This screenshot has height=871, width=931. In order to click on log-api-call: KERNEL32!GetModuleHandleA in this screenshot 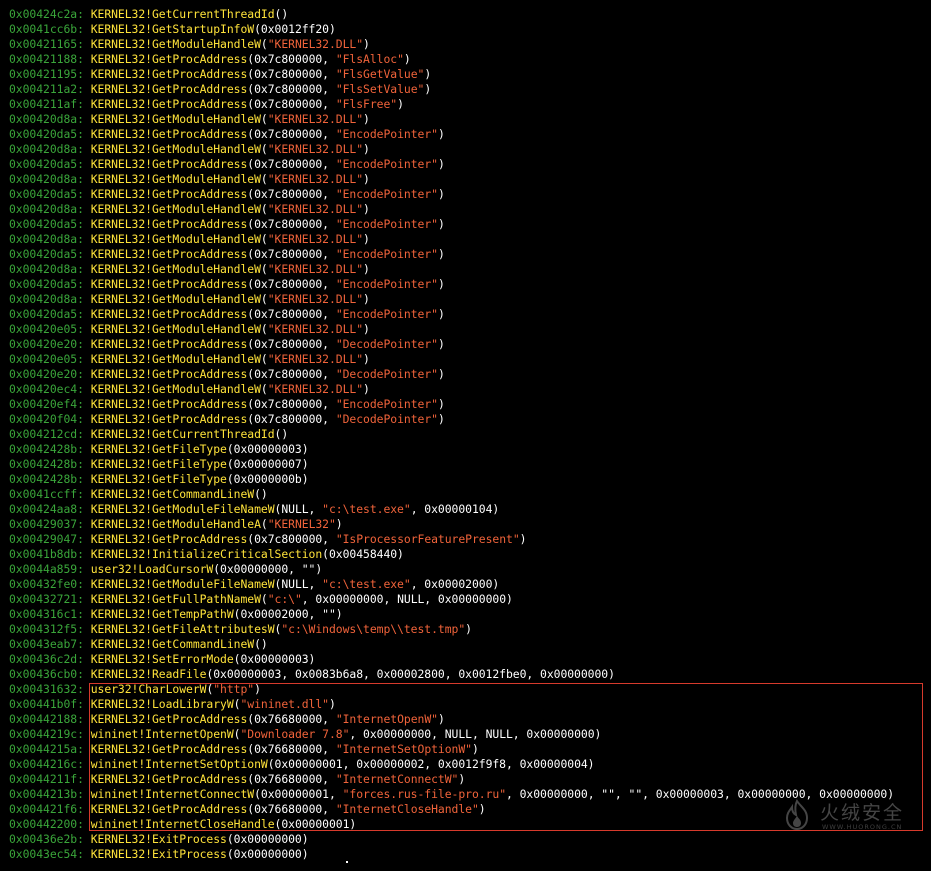, I will do `click(175, 524)`.